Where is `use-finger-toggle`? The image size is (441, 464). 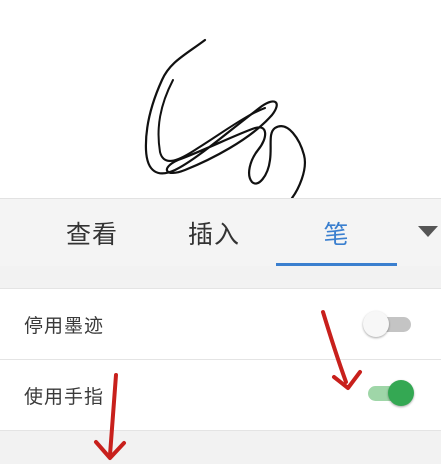 use-finger-toggle is located at coordinates (389, 393).